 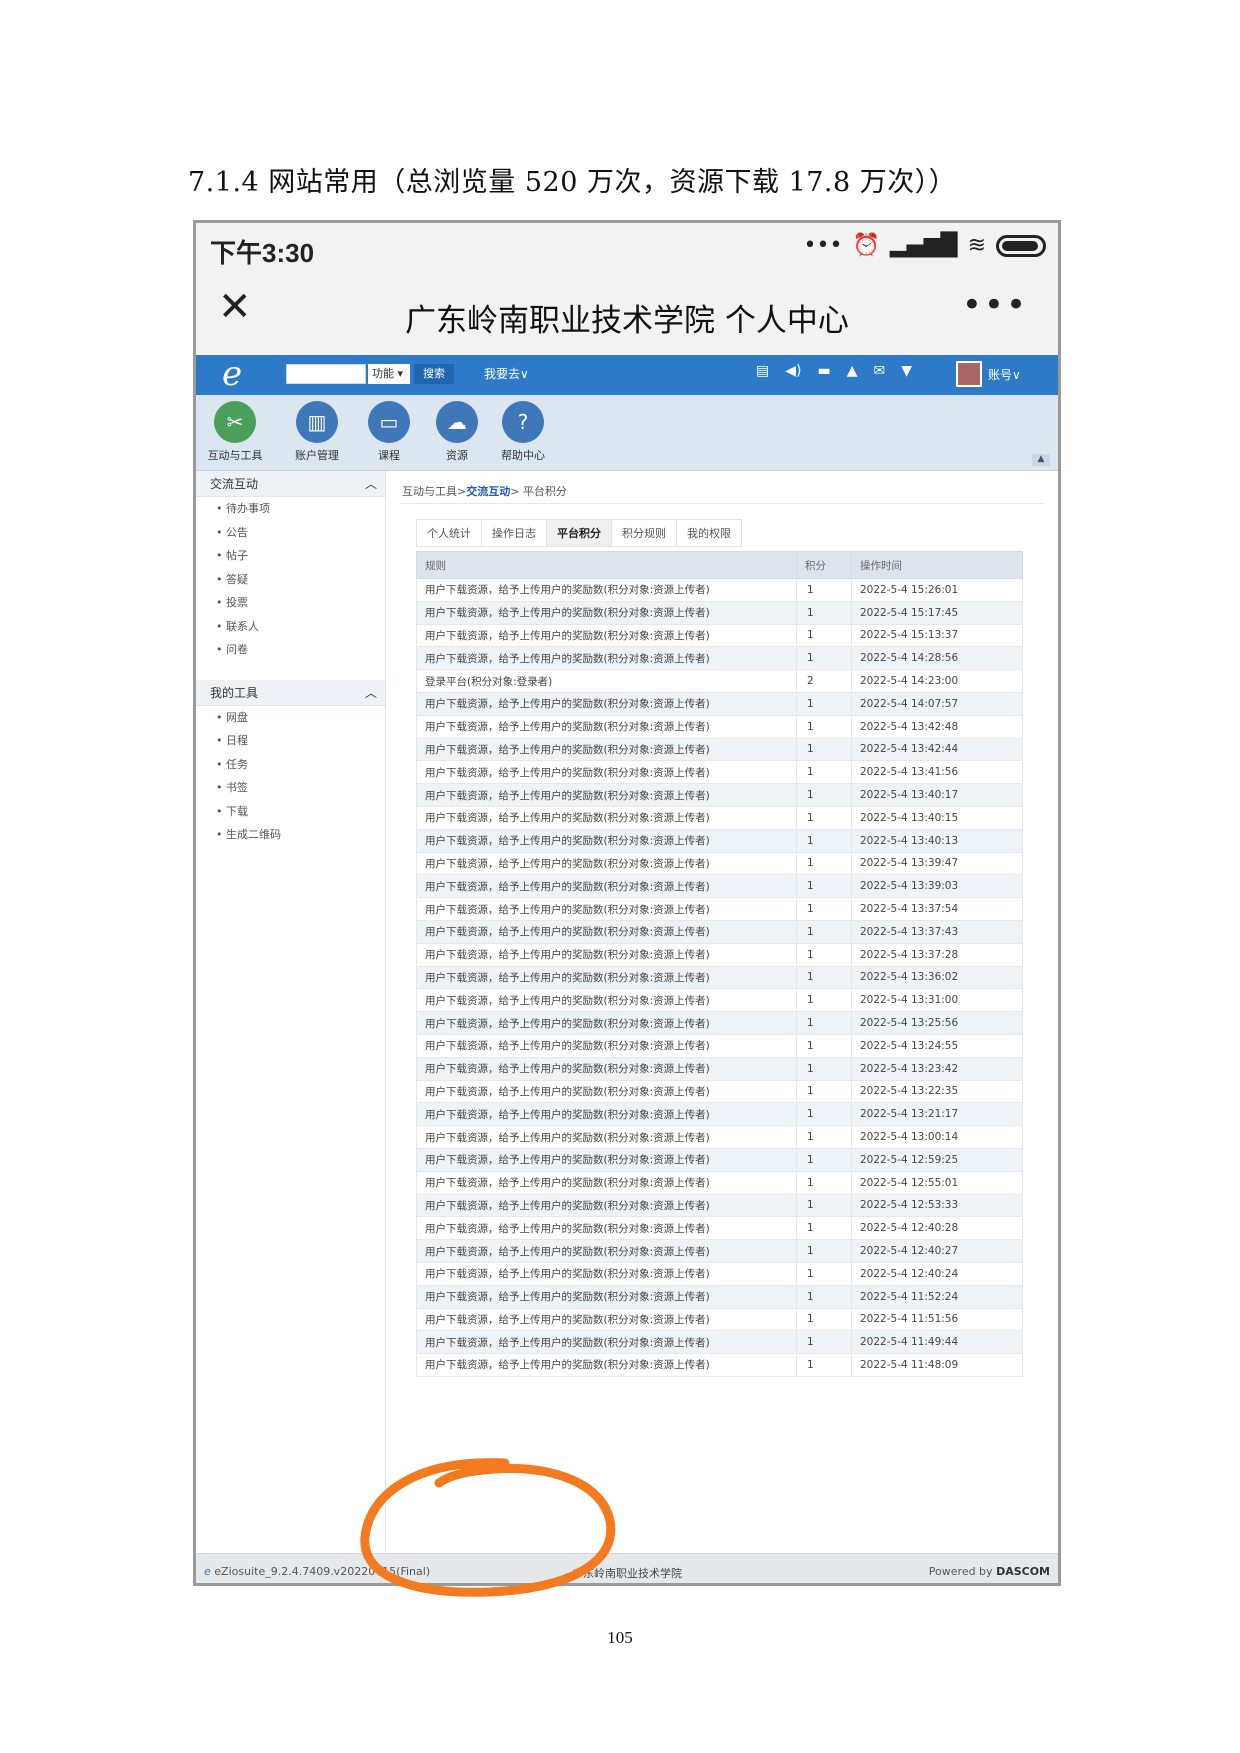 What do you see at coordinates (762, 371) in the screenshot?
I see `calendar-icon: ▤` at bounding box center [762, 371].